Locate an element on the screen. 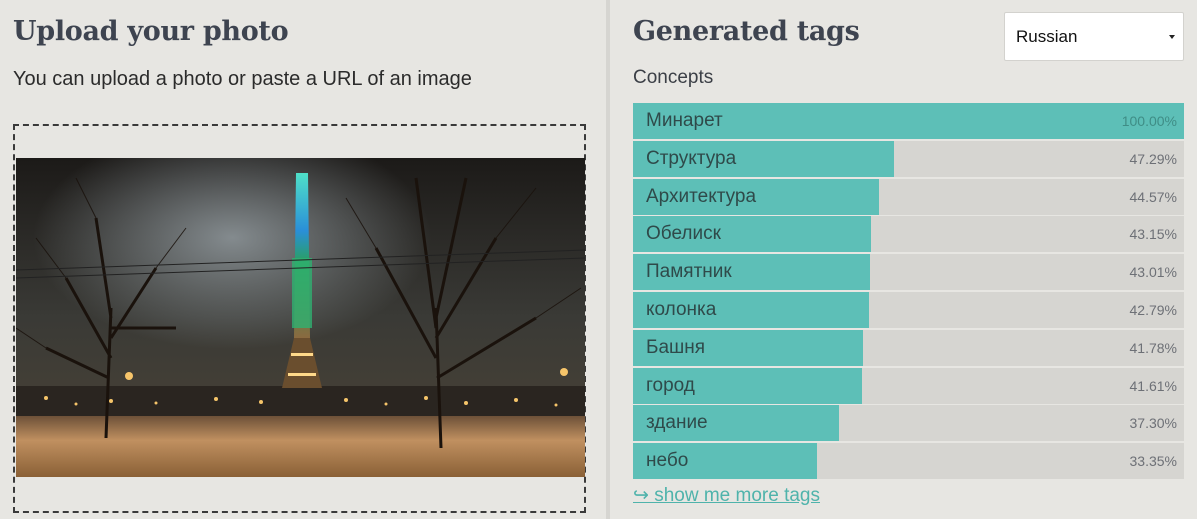  show-more-tags-link: ↪ show me more tags is located at coordinates (726, 495).